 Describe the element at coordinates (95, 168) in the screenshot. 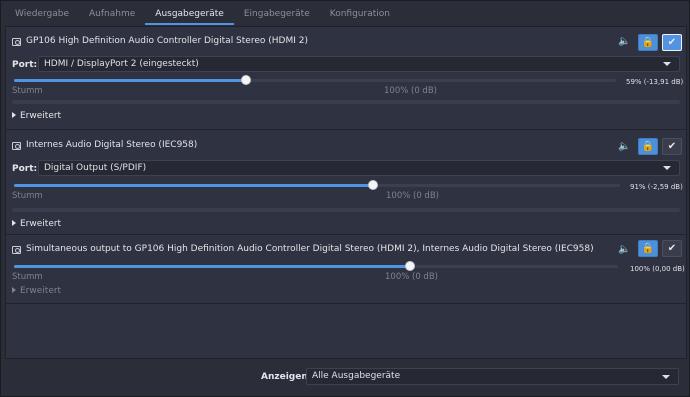

I see `port-select-value: Digital Output (S/PDIF)` at that location.